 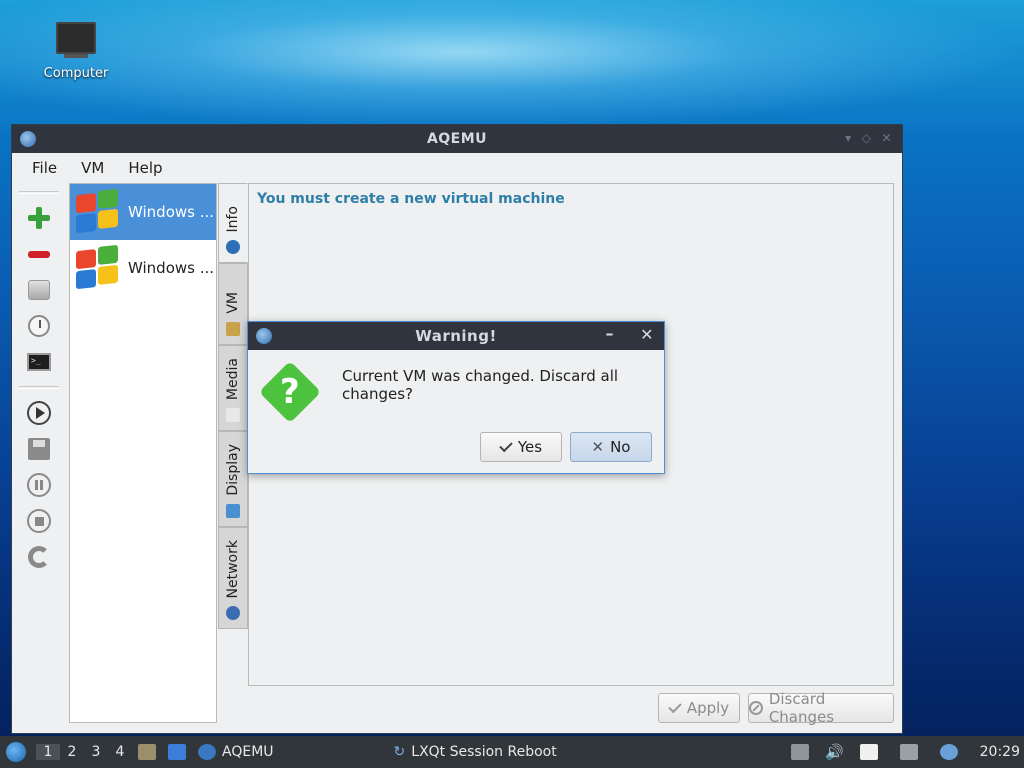 What do you see at coordinates (233, 511) in the screenshot?
I see `display-icon` at bounding box center [233, 511].